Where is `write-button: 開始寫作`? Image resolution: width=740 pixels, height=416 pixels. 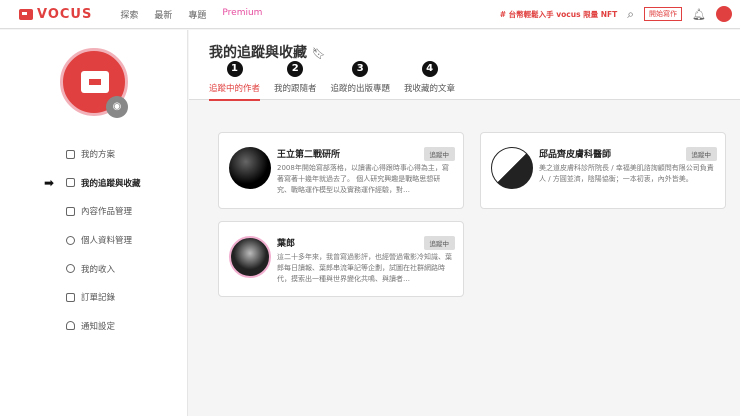 write-button: 開始寫作 is located at coordinates (663, 14).